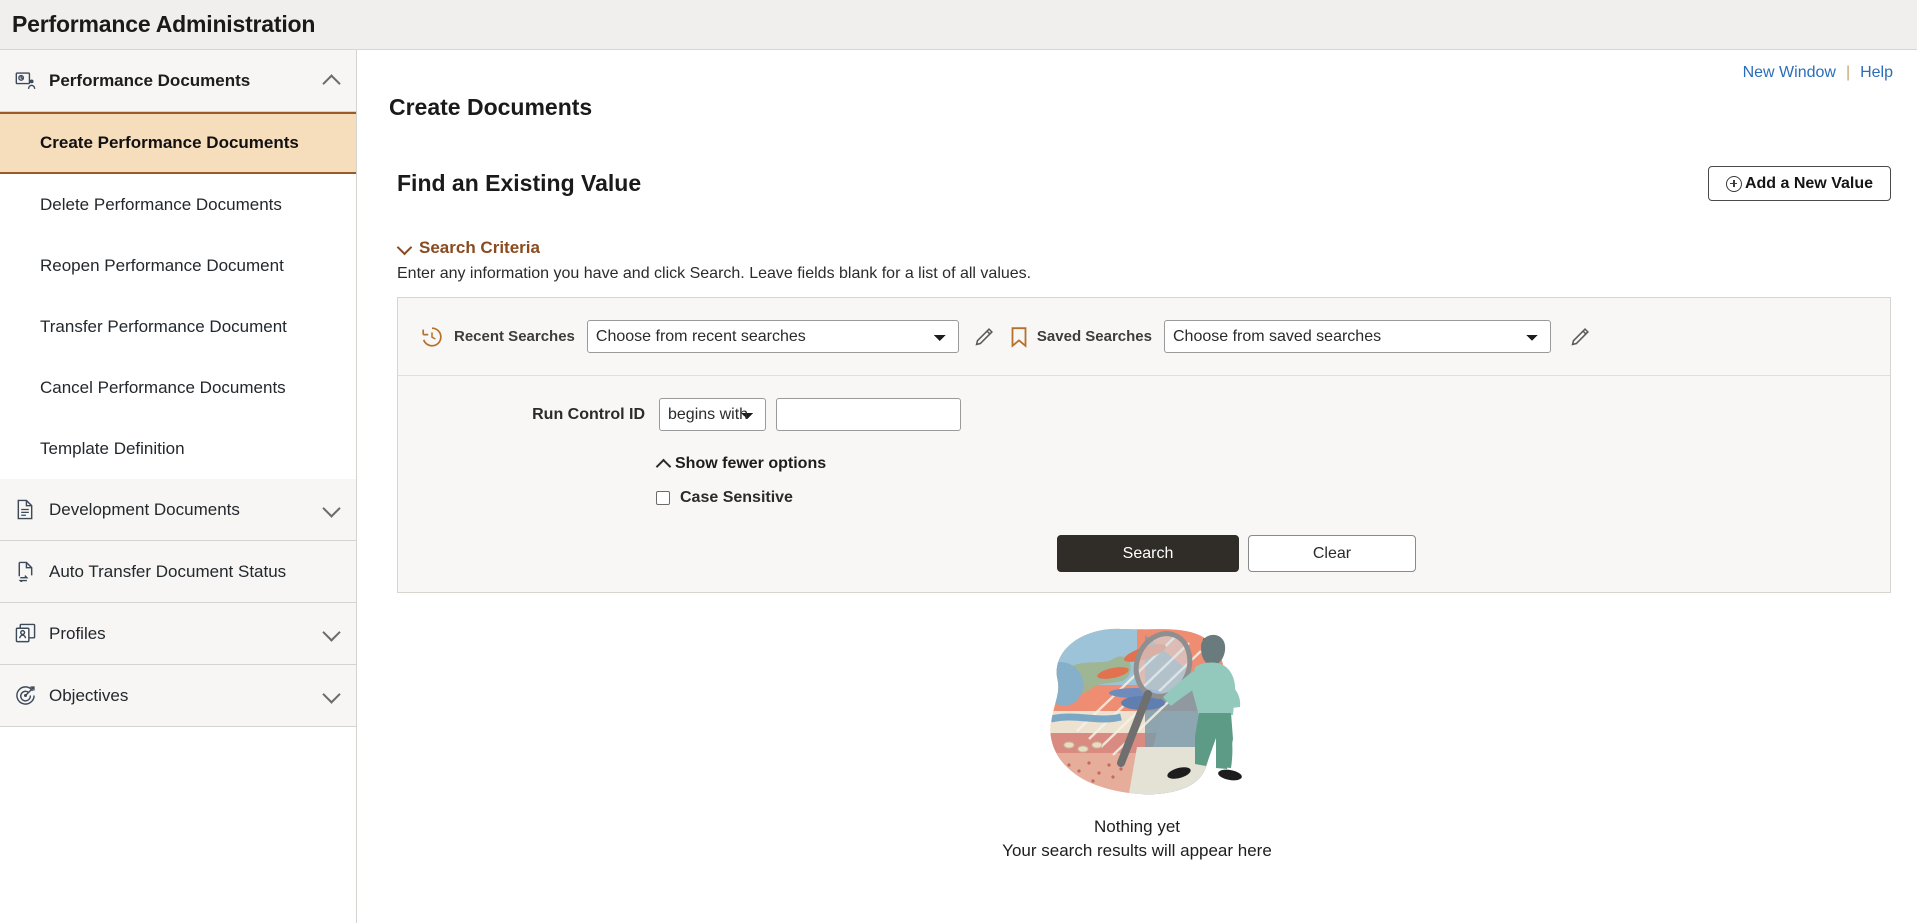 This screenshot has height=923, width=1917. What do you see at coordinates (150, 80) in the screenshot?
I see `sidebar-group-label: Performance Documents` at bounding box center [150, 80].